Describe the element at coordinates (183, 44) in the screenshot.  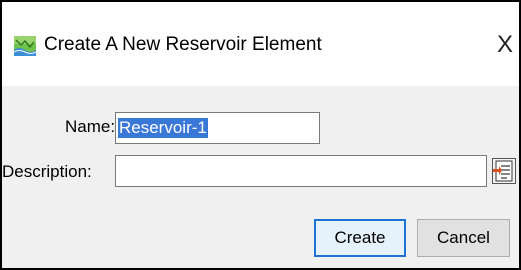
I see `window-title: Create A New Reservoir Element` at that location.